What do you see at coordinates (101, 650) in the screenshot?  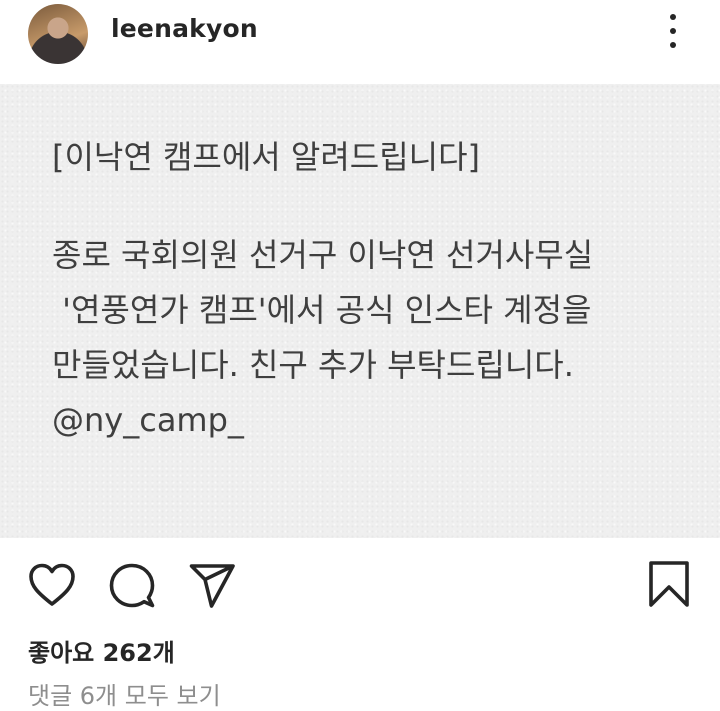 I see `likes-count: 좋아요 262개` at bounding box center [101, 650].